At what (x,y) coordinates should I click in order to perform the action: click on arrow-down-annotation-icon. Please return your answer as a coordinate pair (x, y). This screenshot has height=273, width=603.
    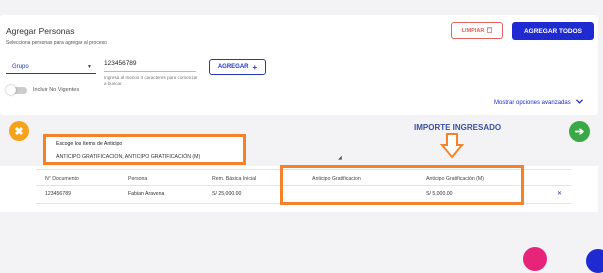
    Looking at the image, I should click on (452, 148).